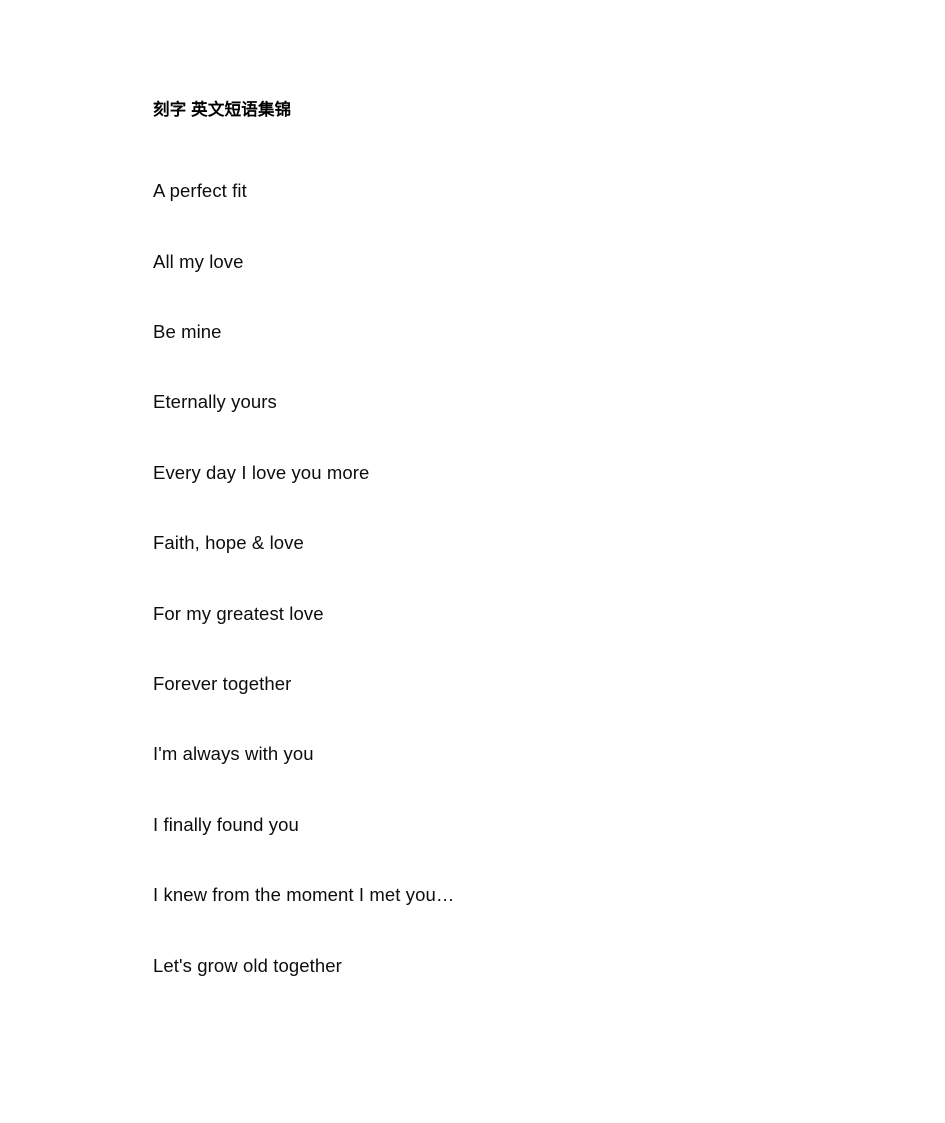 The height and width of the screenshot is (1123, 945). I want to click on phrase-text: Every day I love you more, so click(261, 472).